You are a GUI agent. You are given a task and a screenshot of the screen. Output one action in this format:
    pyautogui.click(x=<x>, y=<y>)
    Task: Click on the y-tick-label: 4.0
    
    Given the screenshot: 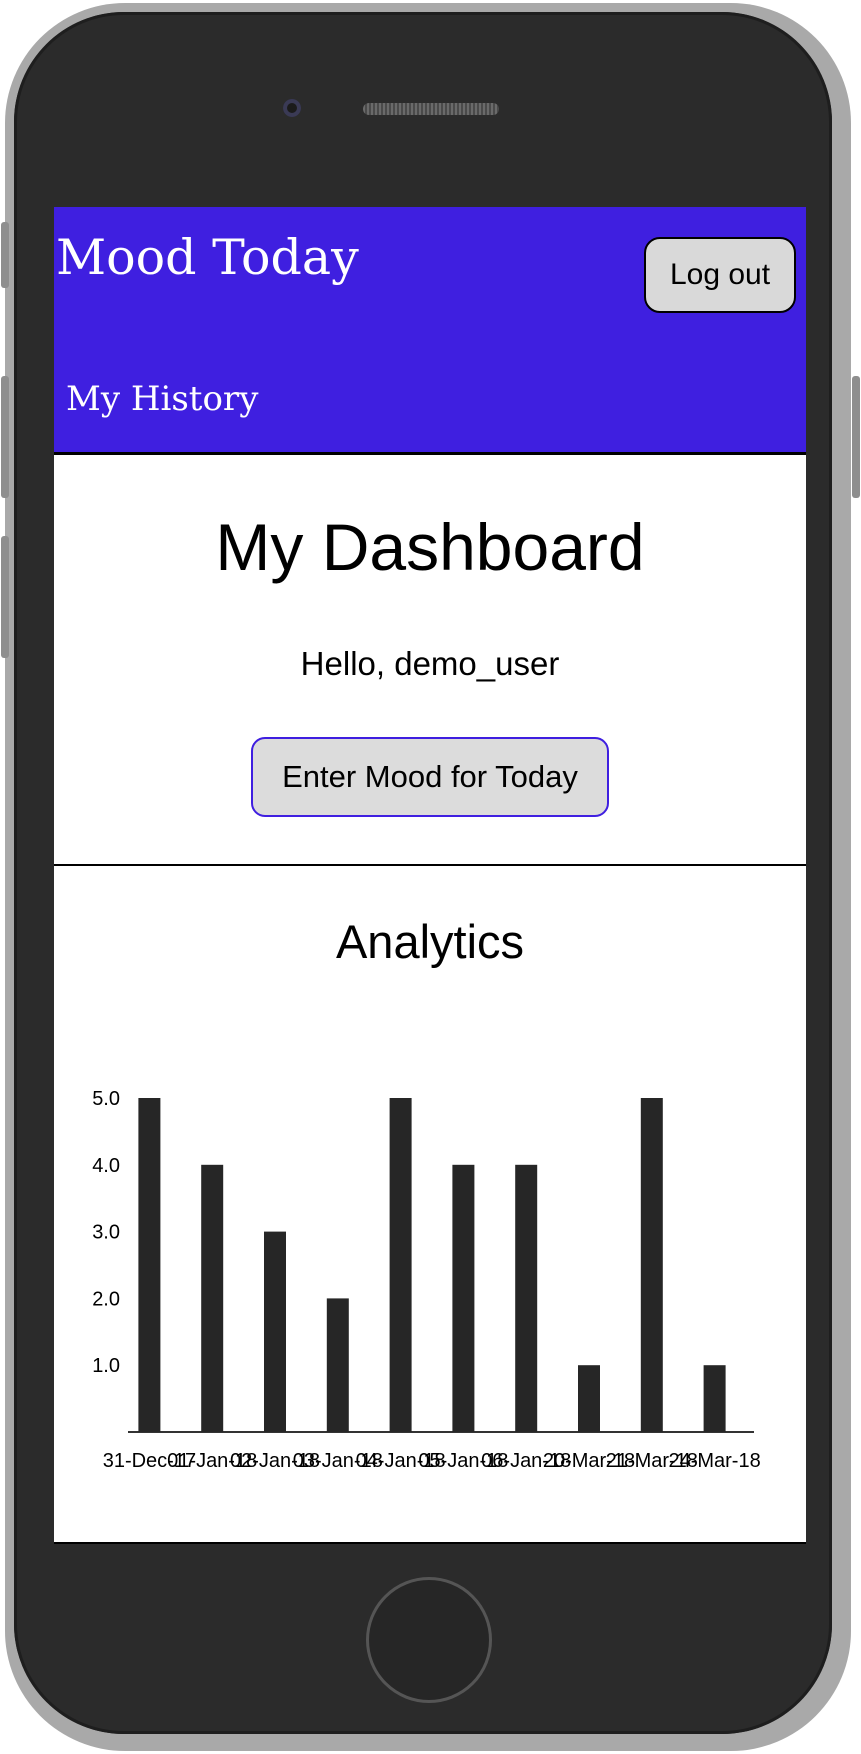 What is the action you would take?
    pyautogui.click(x=106, y=1166)
    